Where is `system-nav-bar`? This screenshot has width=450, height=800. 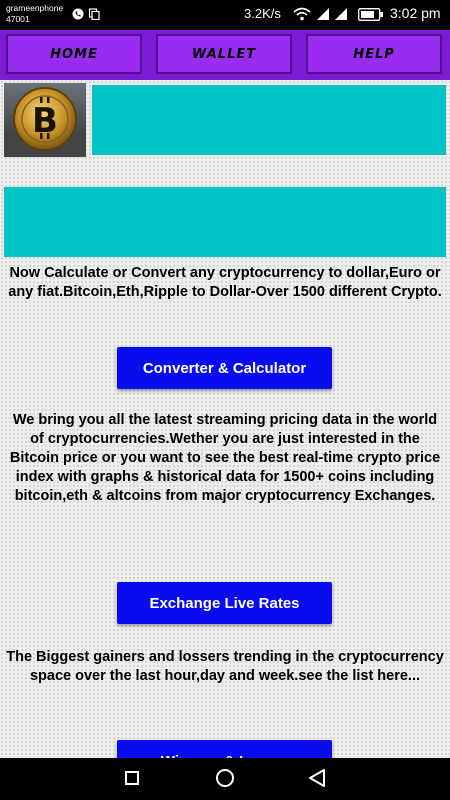 system-nav-bar is located at coordinates (225, 779).